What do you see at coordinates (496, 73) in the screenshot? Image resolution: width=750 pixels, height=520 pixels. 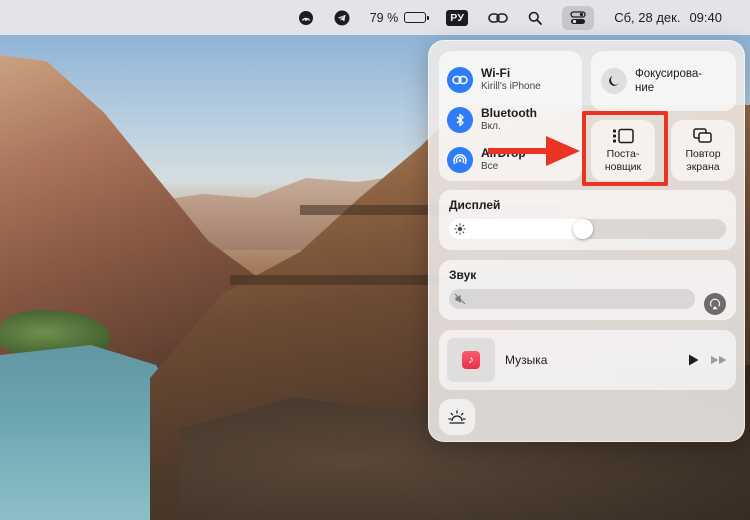 I see `wifi-title: Wi-Fi` at bounding box center [496, 73].